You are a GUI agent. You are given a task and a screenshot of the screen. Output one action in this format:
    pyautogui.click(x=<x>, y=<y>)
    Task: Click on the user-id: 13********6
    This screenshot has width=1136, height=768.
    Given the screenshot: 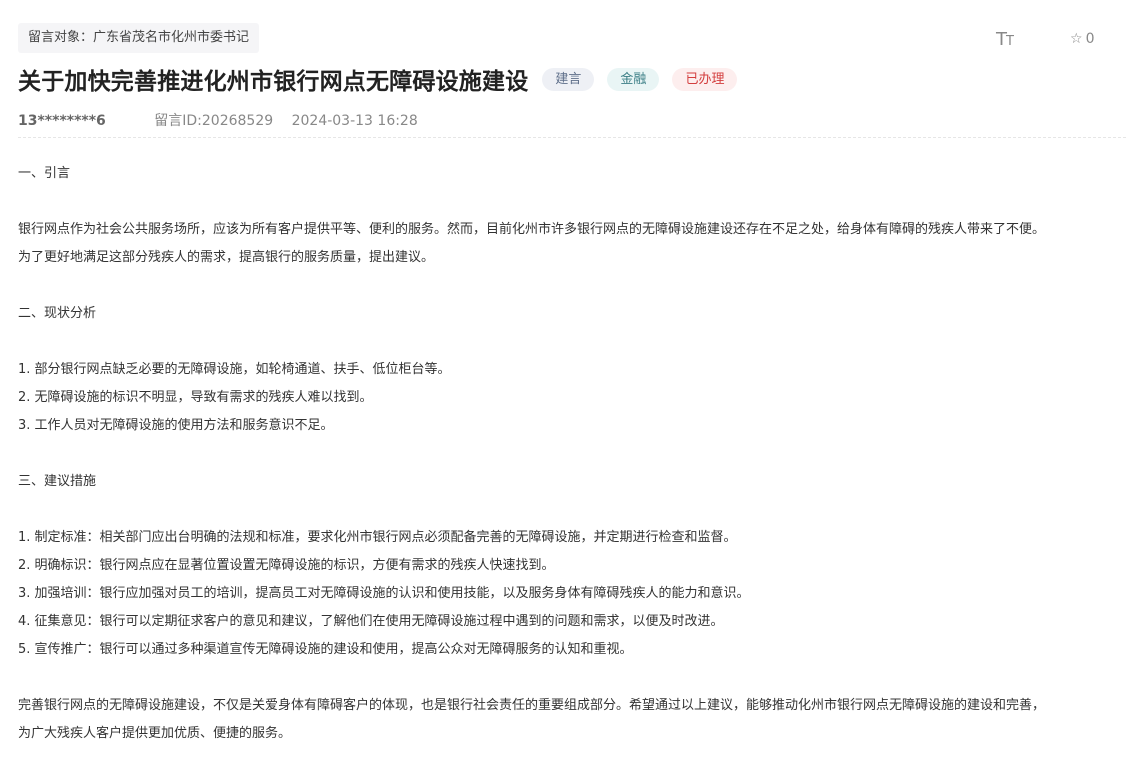 What is the action you would take?
    pyautogui.click(x=62, y=121)
    